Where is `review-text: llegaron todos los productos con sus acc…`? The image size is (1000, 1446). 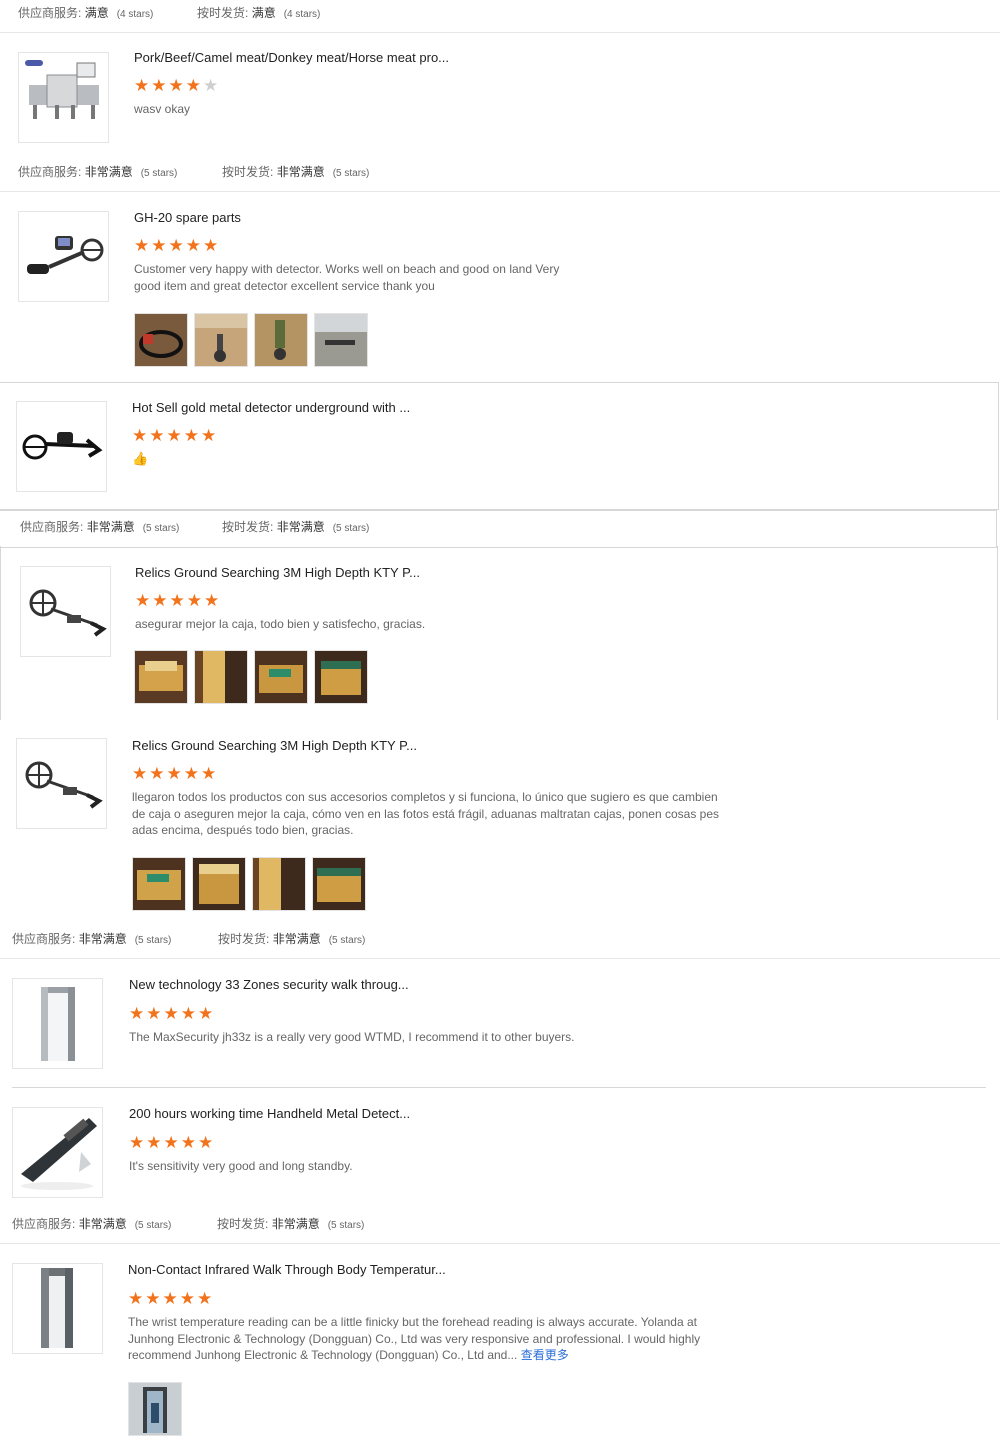
review-text: llegaron todos los productos con sus acc… is located at coordinates (426, 813).